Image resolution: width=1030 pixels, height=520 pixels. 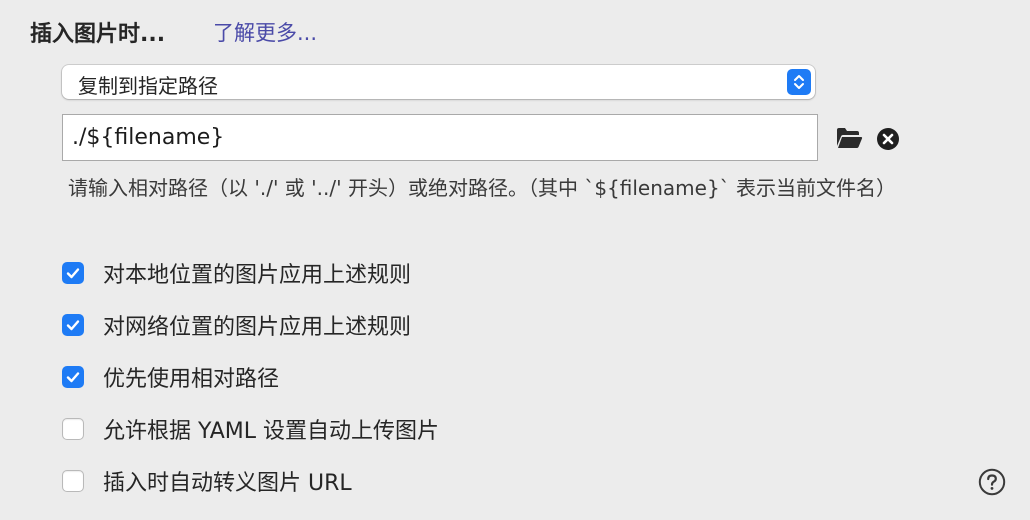 What do you see at coordinates (849, 138) in the screenshot?
I see `folder-icon` at bounding box center [849, 138].